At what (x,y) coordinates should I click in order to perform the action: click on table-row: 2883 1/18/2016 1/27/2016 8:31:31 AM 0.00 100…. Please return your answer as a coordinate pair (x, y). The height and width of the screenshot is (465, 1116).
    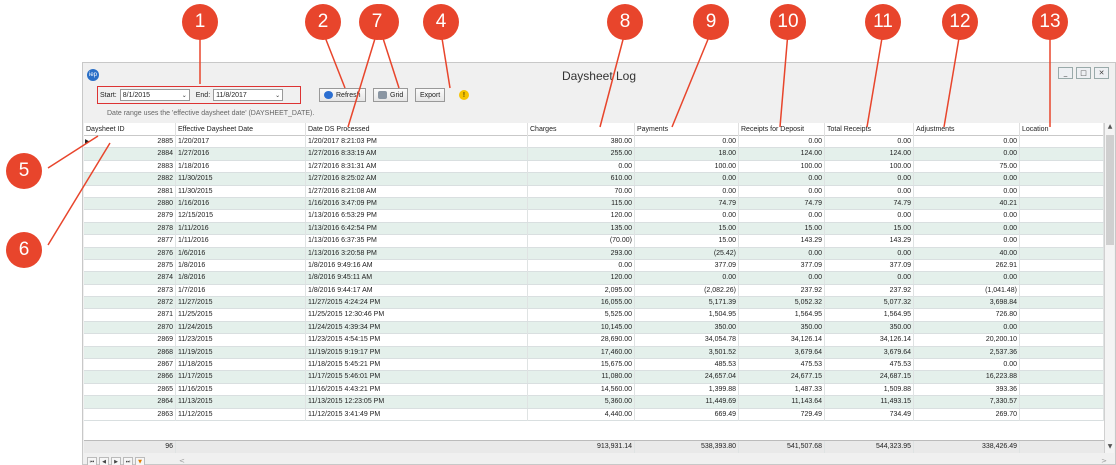
    Looking at the image, I should click on (594, 167).